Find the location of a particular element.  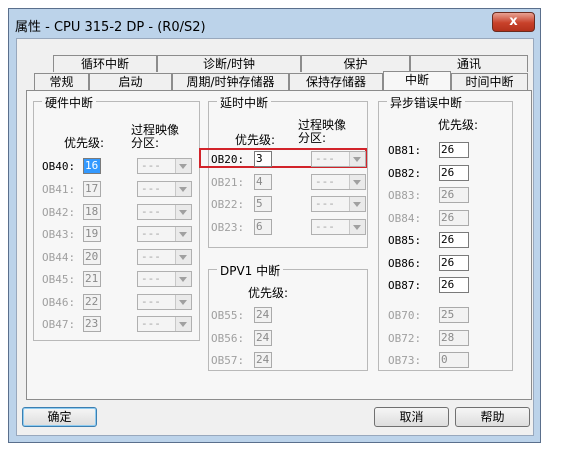

tab-time-of-day-interrupts: 时间中断 is located at coordinates (489, 81).